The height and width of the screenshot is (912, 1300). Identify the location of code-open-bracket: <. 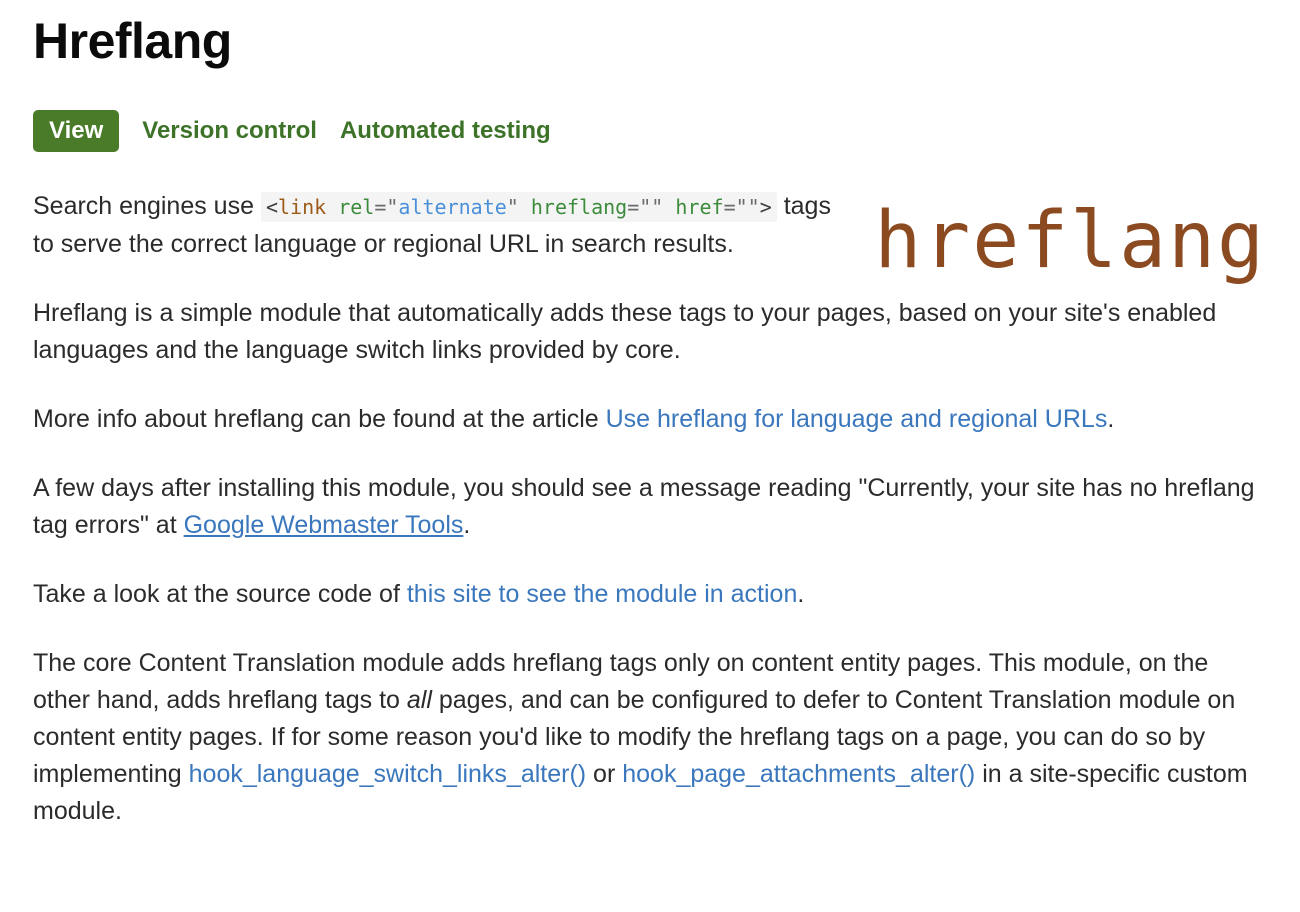
(271, 207).